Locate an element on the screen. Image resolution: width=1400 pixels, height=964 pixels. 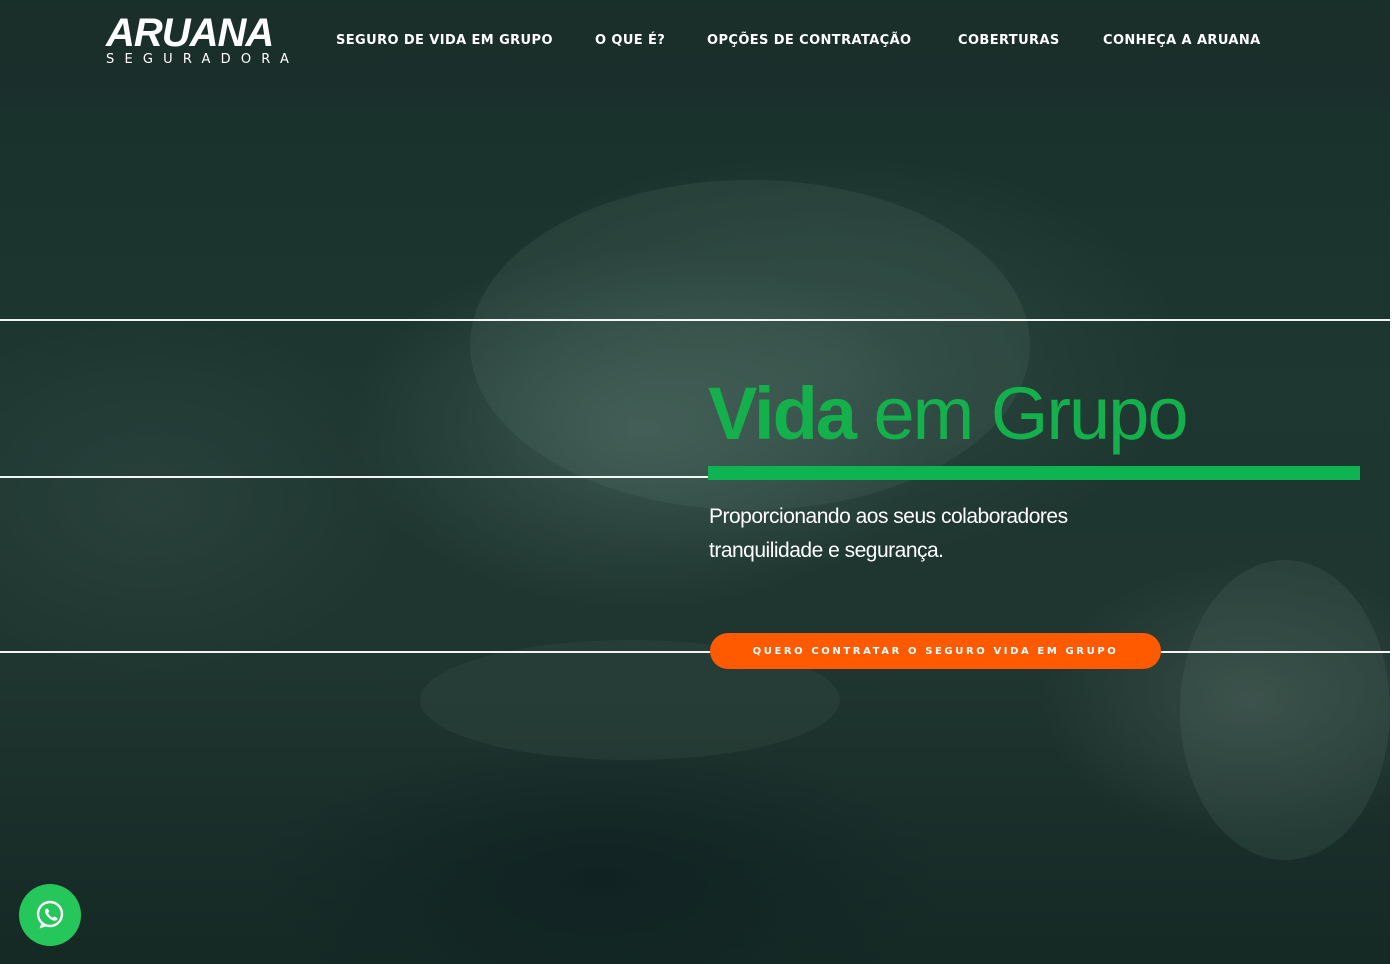
nav-item-conheca-aruana: CONHEÇA A ARUANA is located at coordinates (1182, 40).